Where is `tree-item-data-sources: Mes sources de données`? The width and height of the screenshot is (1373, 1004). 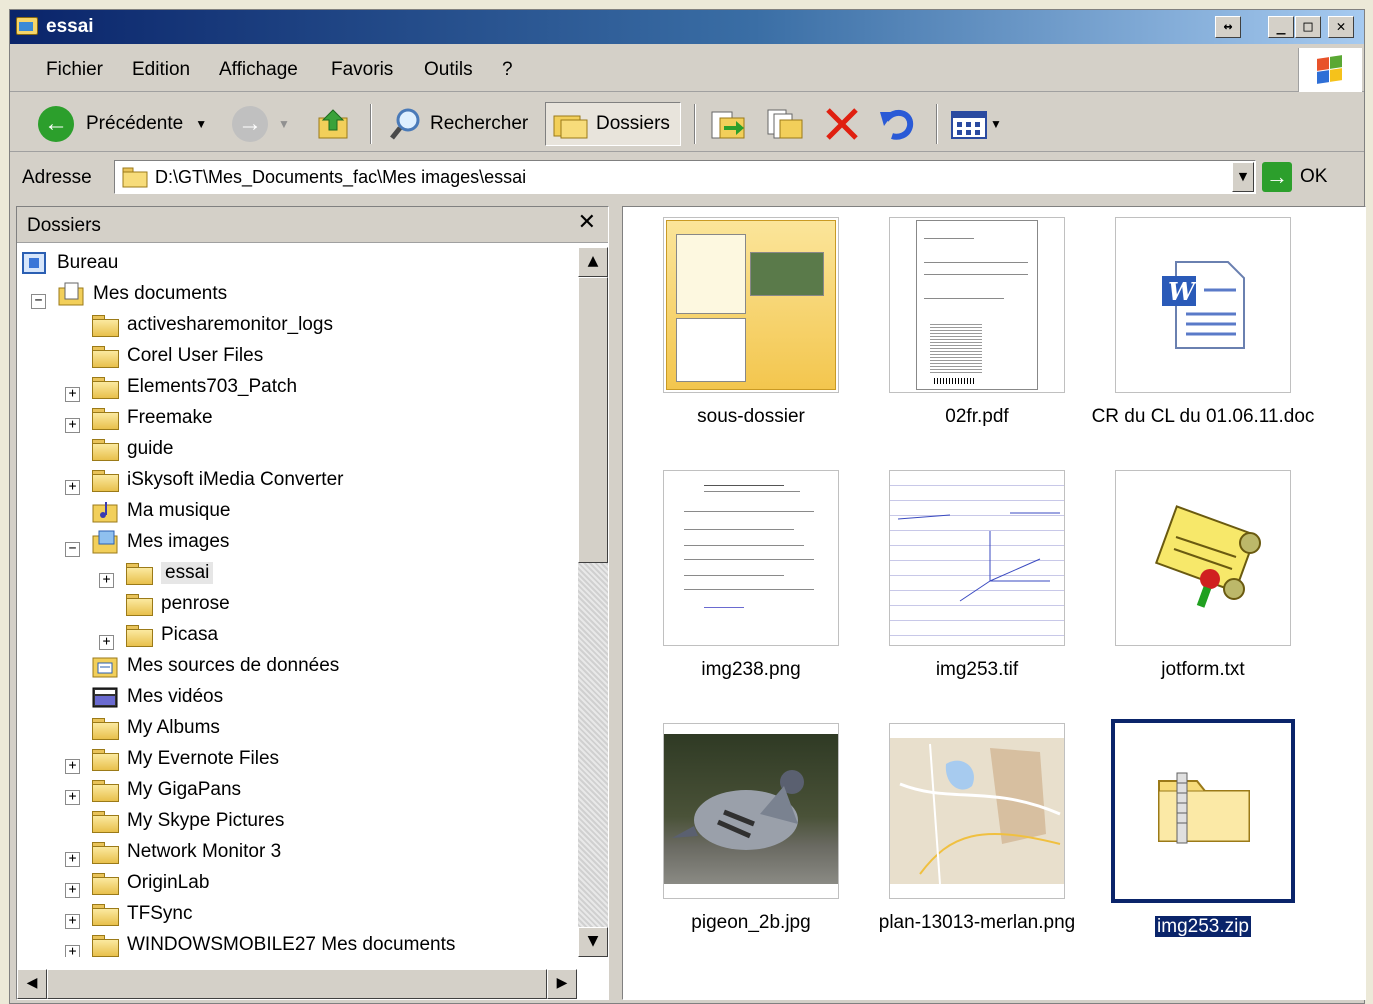 tree-item-data-sources: Mes sources de données is located at coordinates (215, 666).